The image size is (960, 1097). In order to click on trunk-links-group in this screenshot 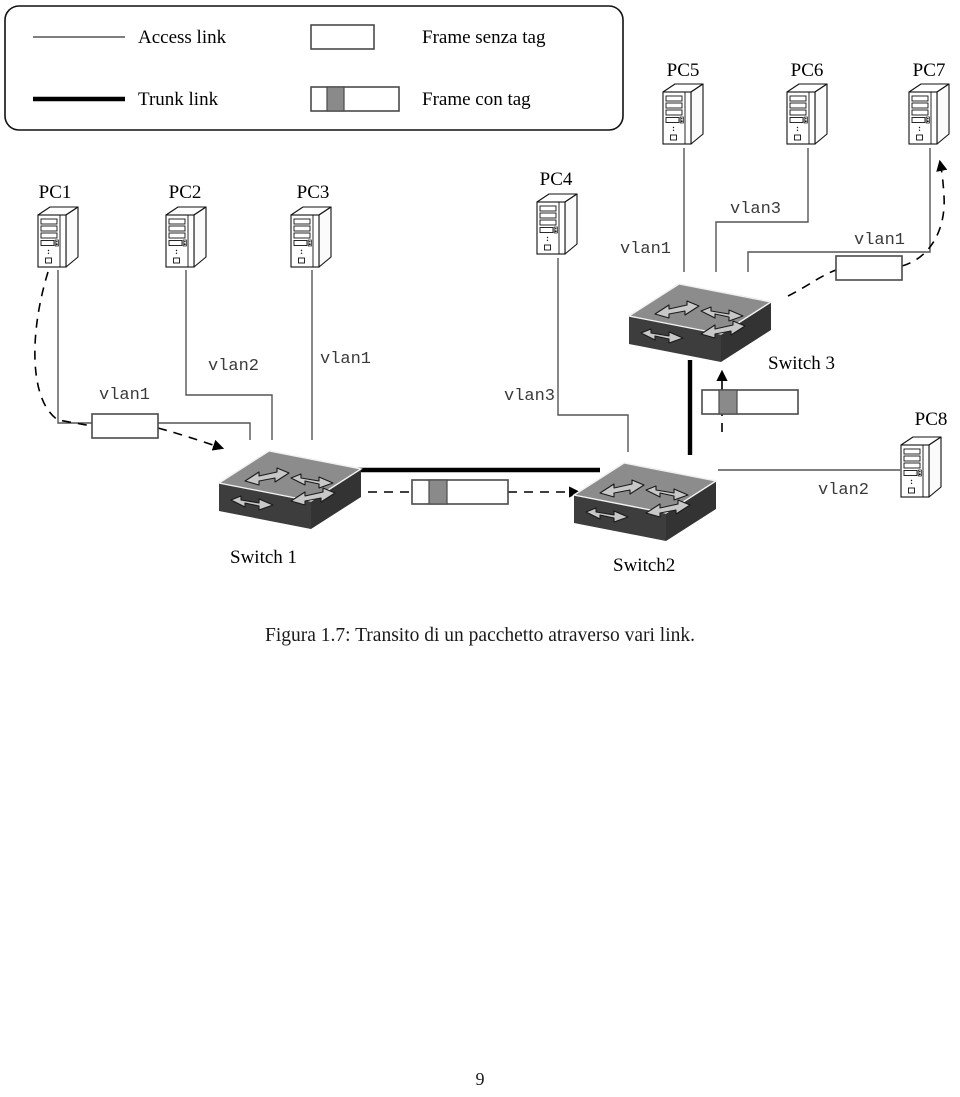, I will do `click(522, 416)`.